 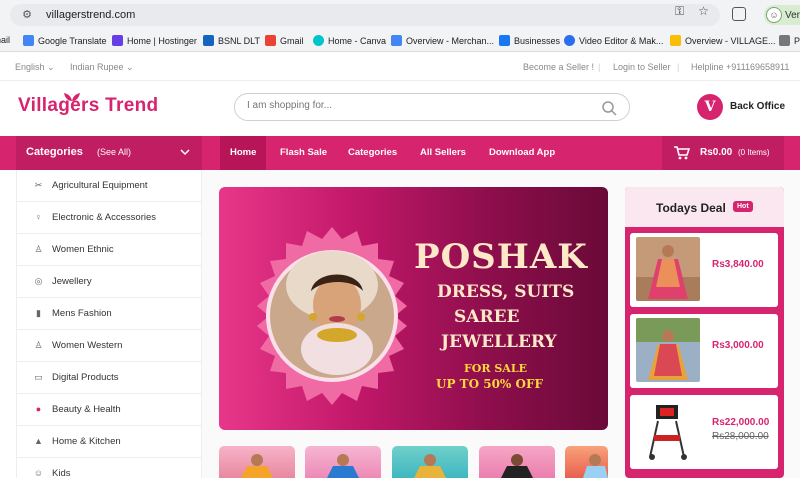 I want to click on deal-old-price: Rs28,000.00, so click(x=740, y=436).